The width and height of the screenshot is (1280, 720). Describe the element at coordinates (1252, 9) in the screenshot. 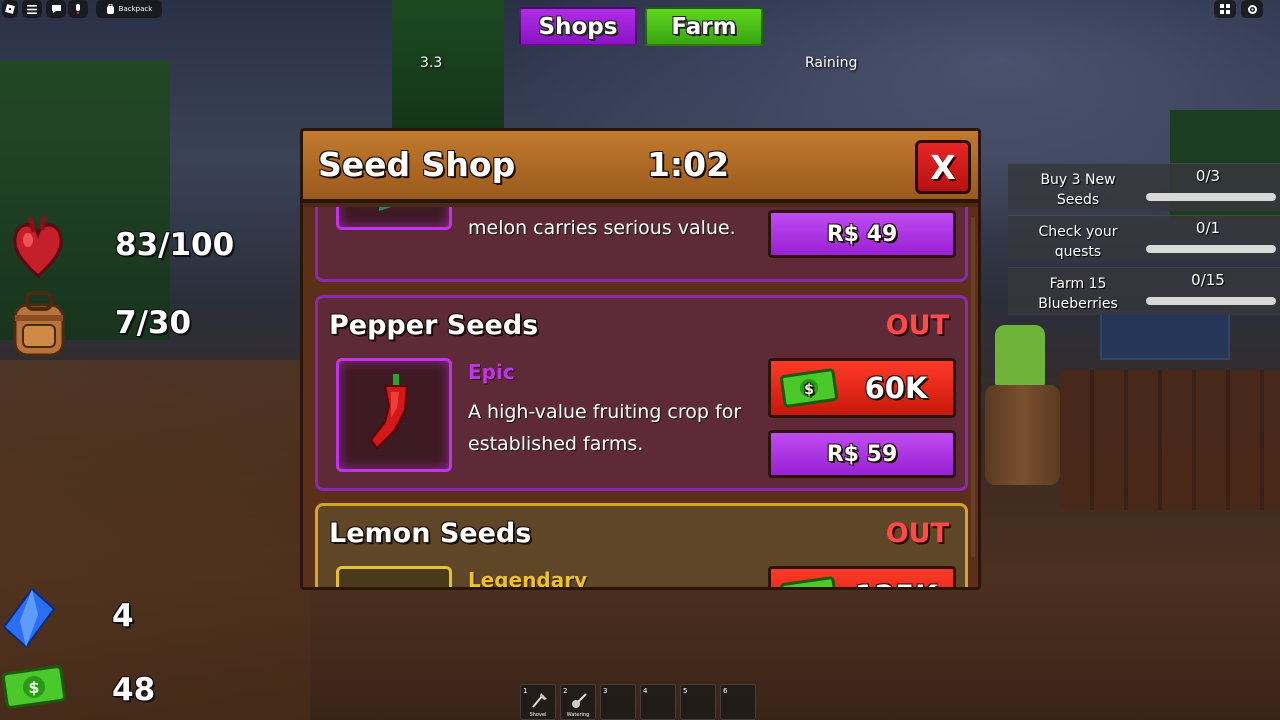

I see `settings-icon` at that location.